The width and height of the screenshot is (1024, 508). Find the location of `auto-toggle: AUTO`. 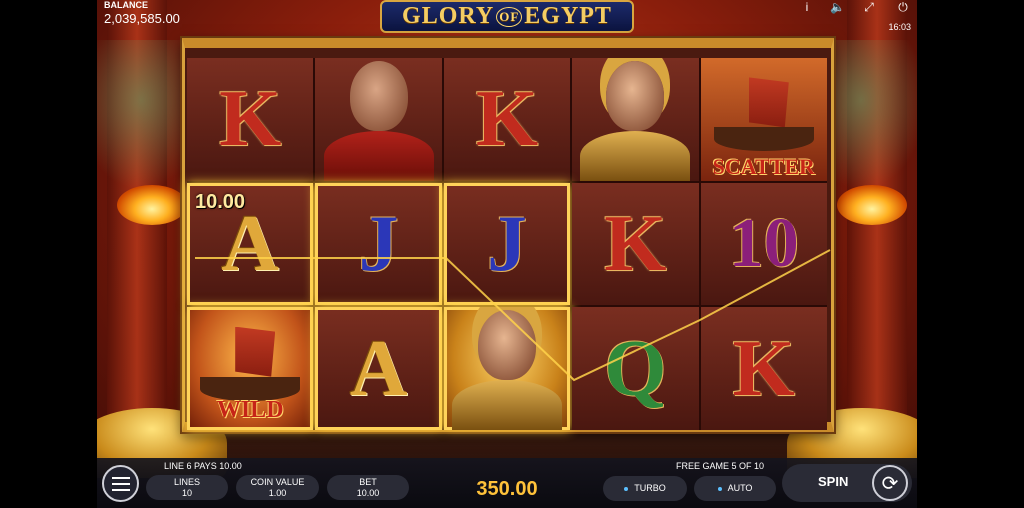

auto-toggle: AUTO is located at coordinates (735, 488).